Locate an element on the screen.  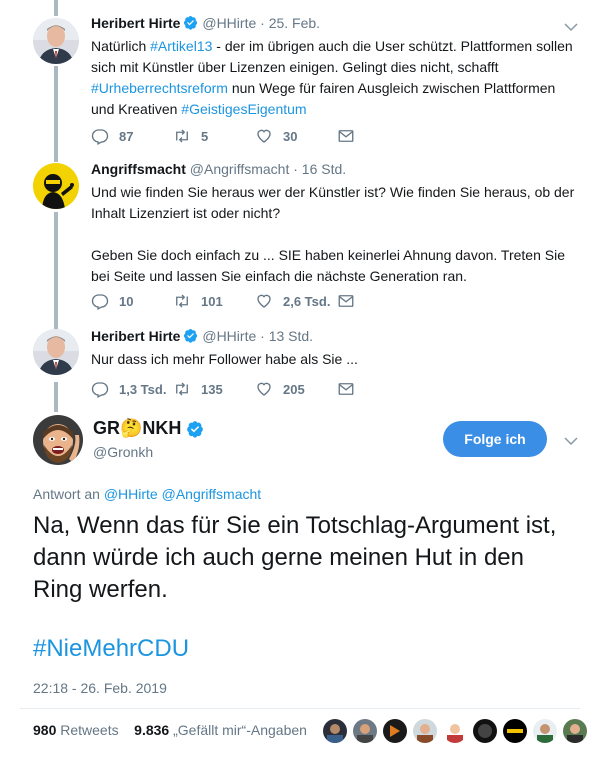
reply-mention-link: @HHirte is located at coordinates (131, 494).